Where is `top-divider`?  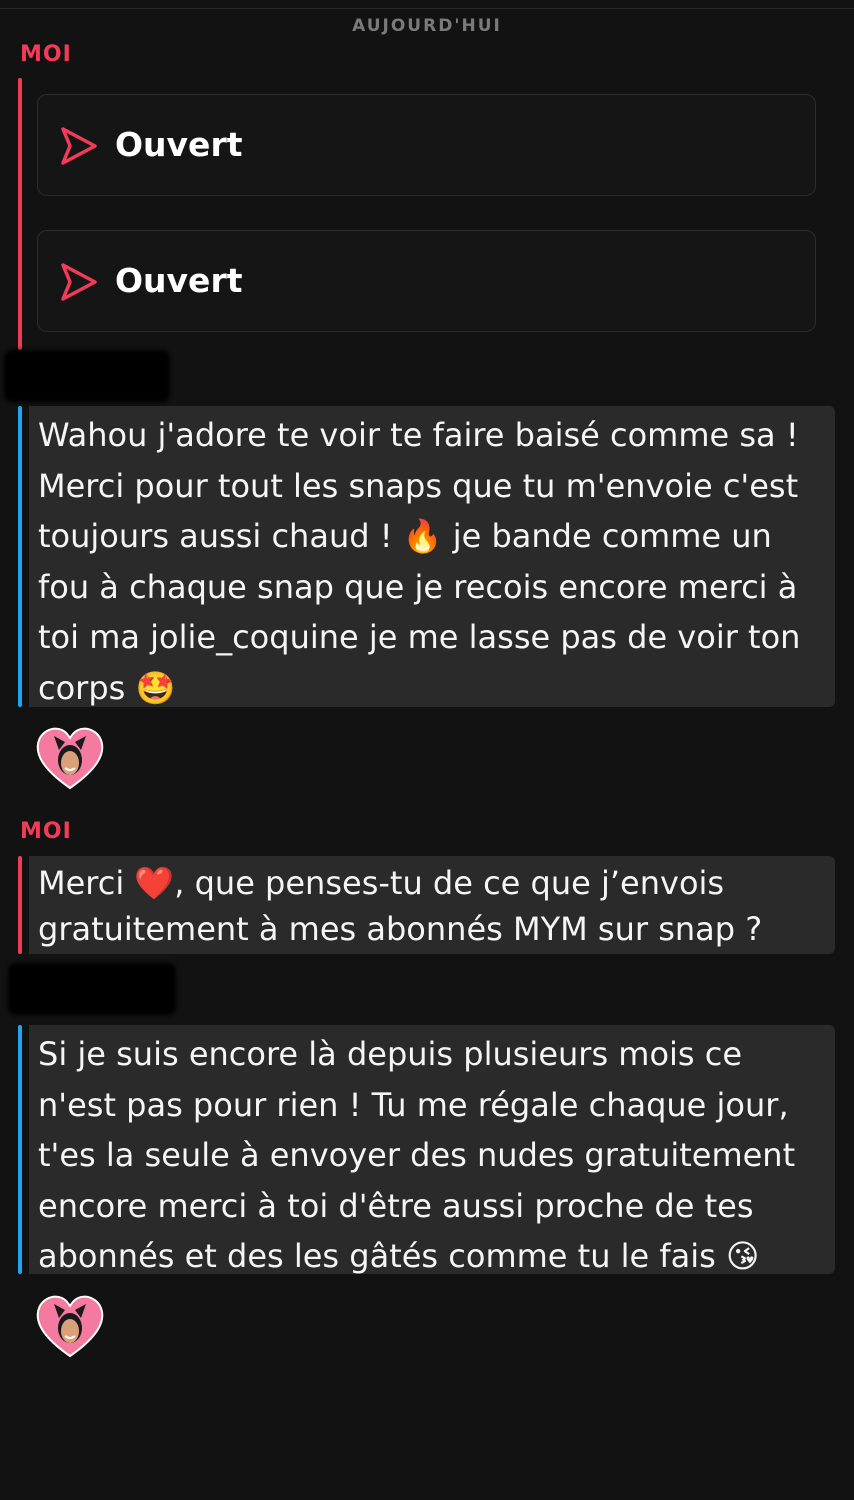
top-divider is located at coordinates (427, 8).